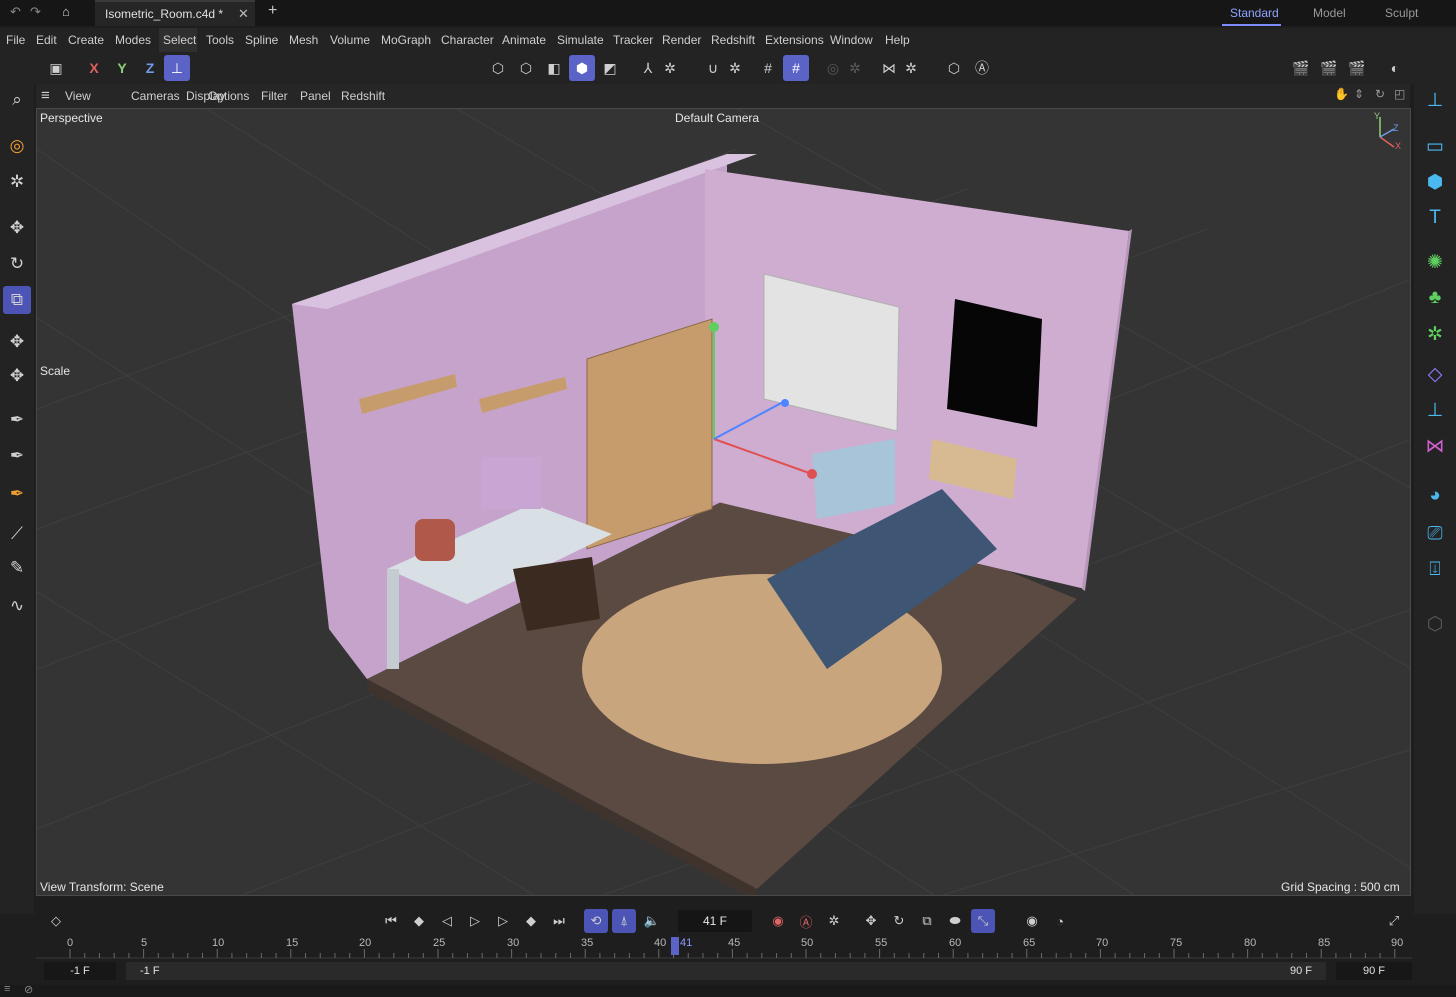  What do you see at coordinates (17, 300) in the screenshot?
I see `scale-icon: ⧉` at bounding box center [17, 300].